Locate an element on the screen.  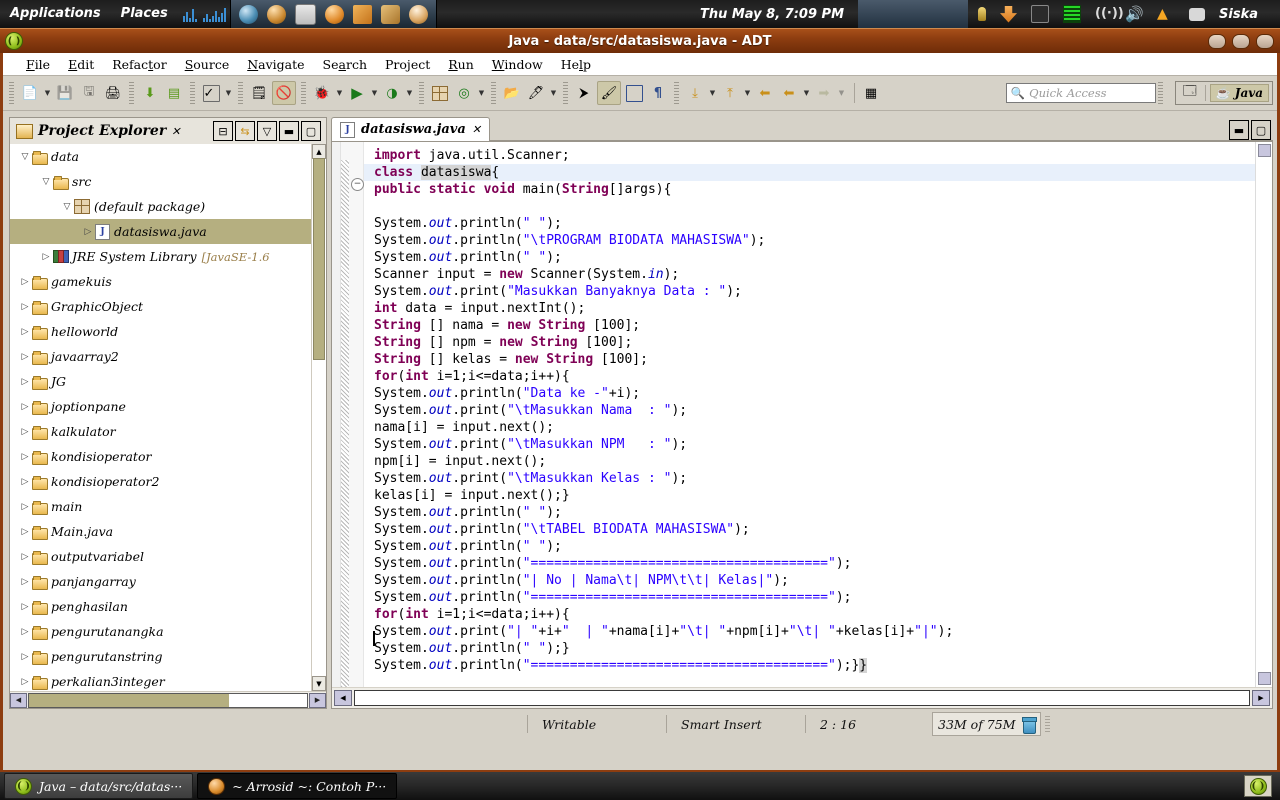
tree-item-pengurutanangka: pengurutanangka is located at coordinates (168, 631).